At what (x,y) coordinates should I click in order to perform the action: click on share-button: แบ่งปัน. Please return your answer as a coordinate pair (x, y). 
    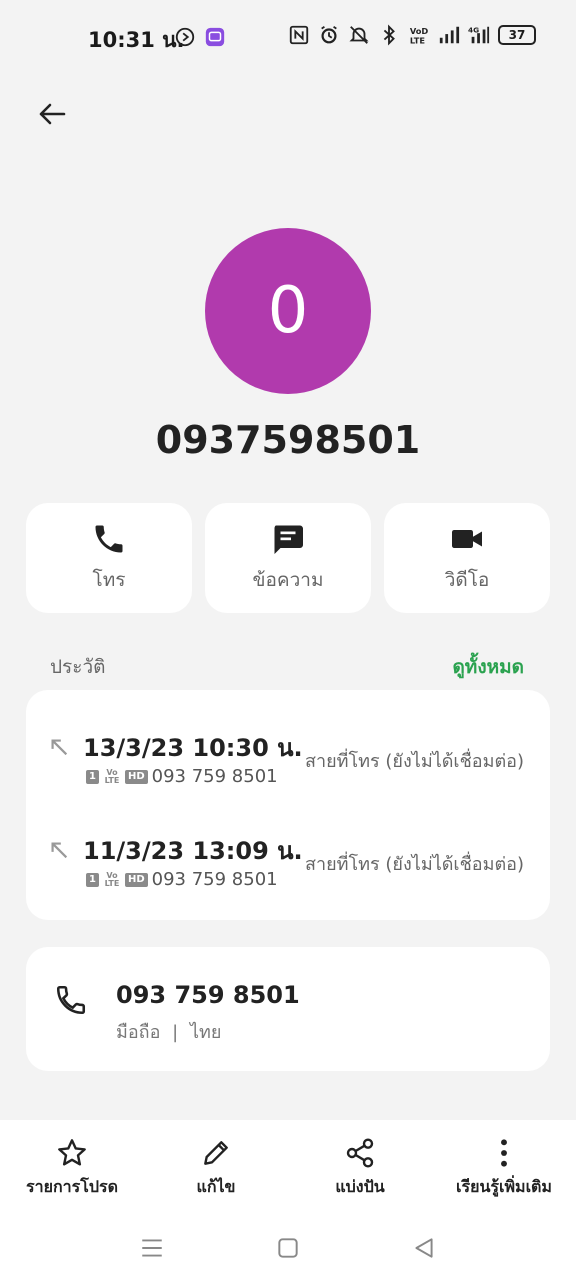
    Looking at the image, I should click on (360, 1168).